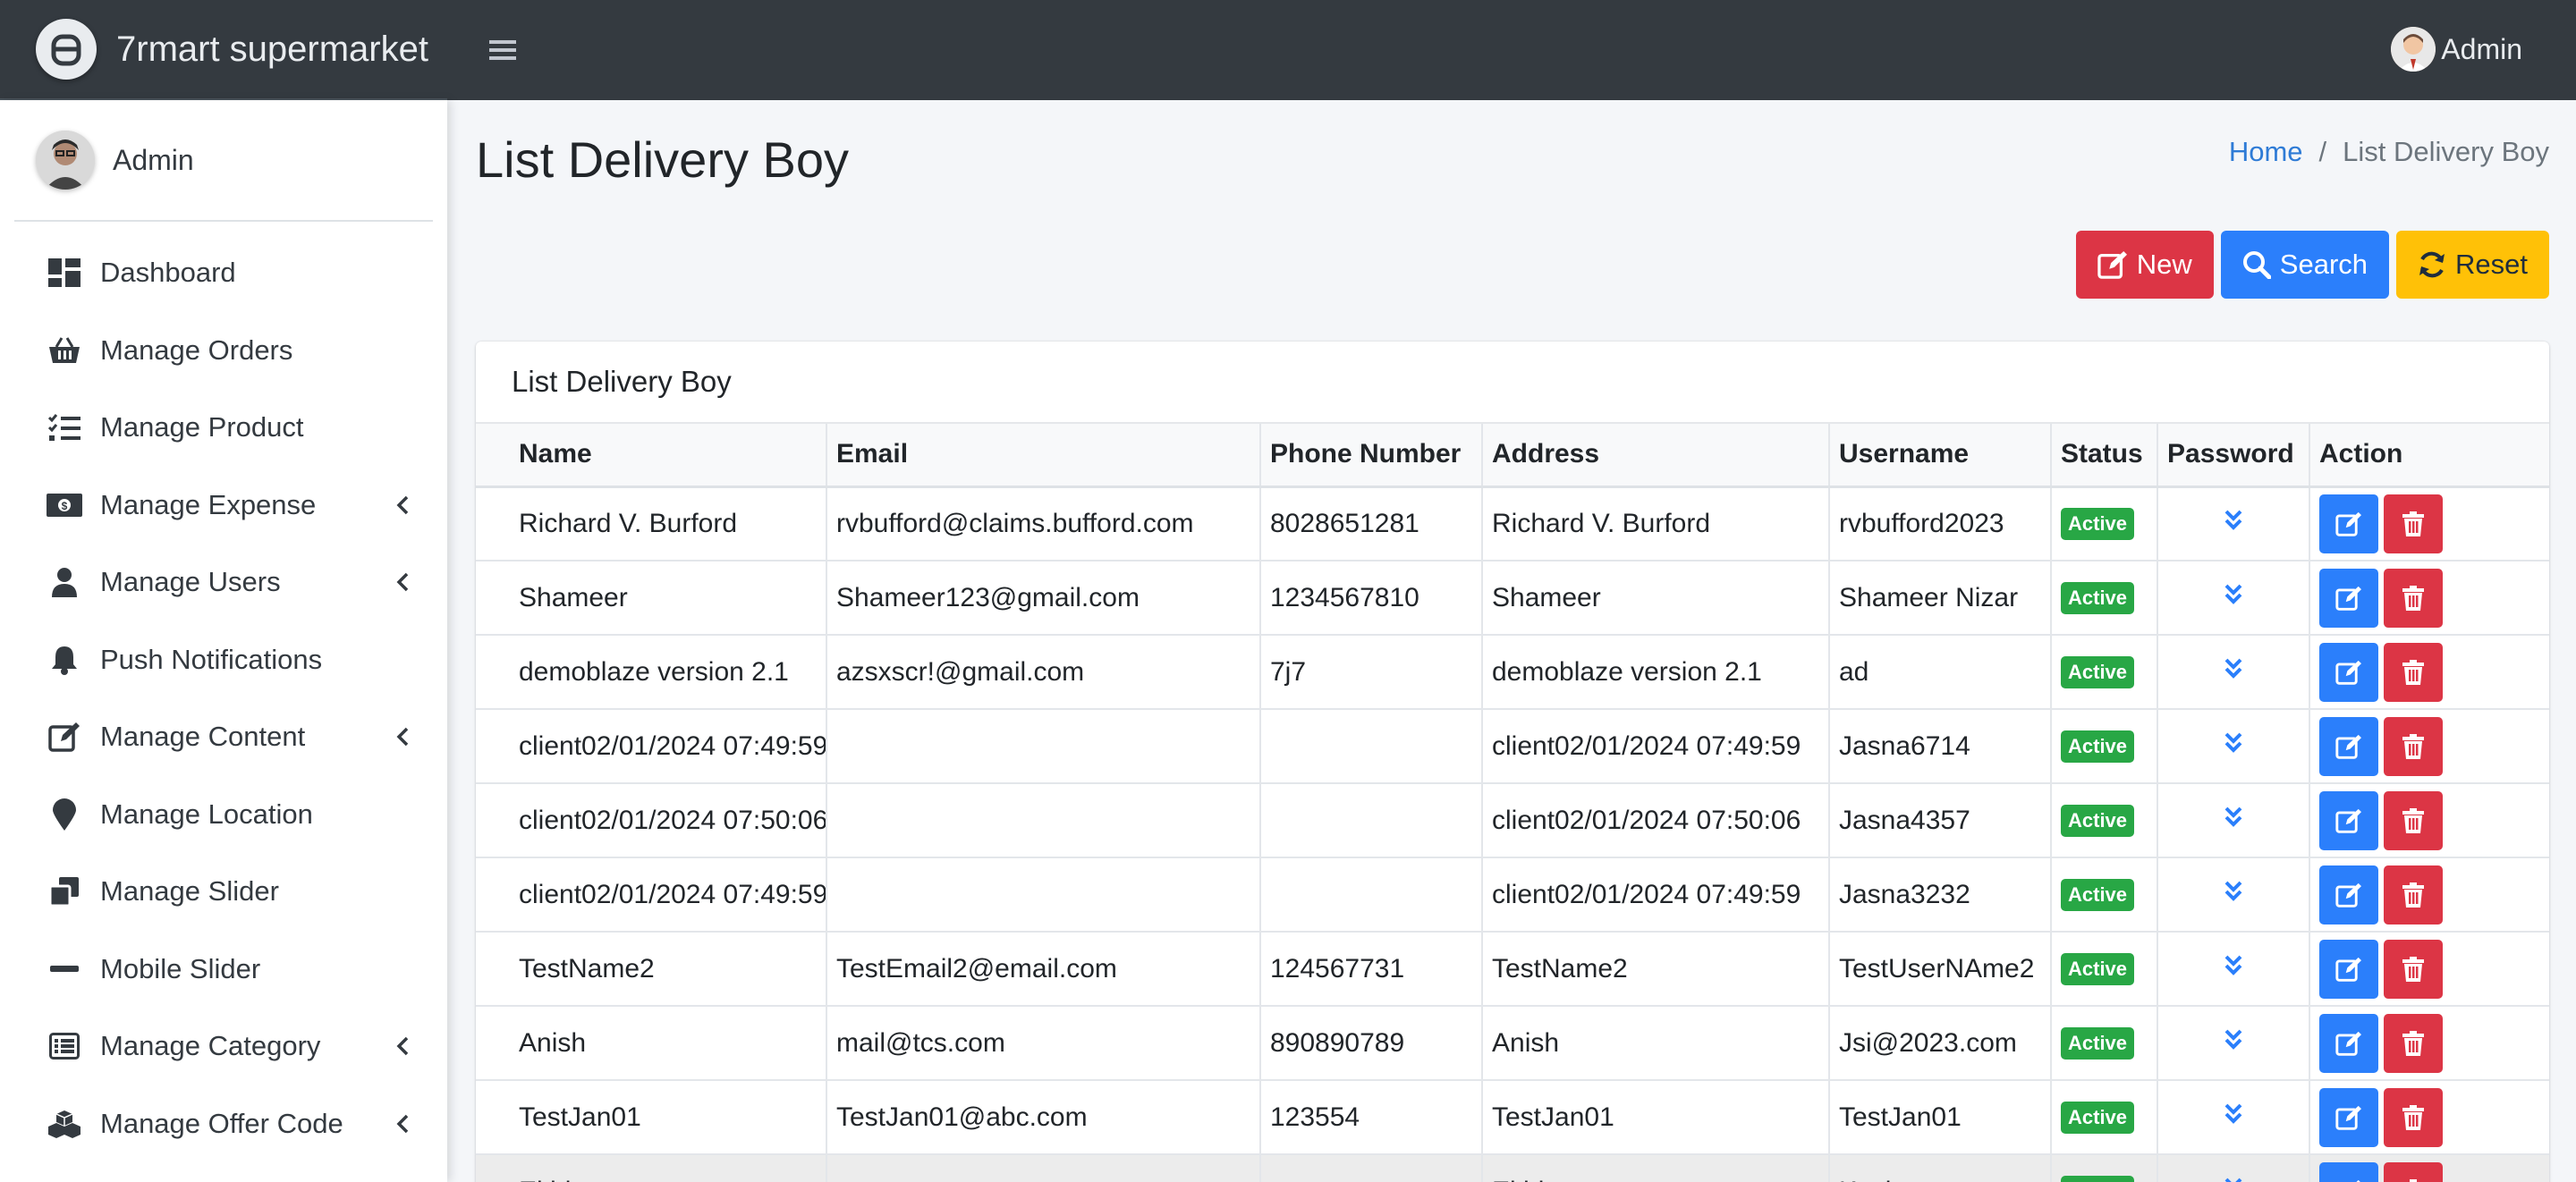  Describe the element at coordinates (2233, 456) in the screenshot. I see `column-header: Password` at that location.